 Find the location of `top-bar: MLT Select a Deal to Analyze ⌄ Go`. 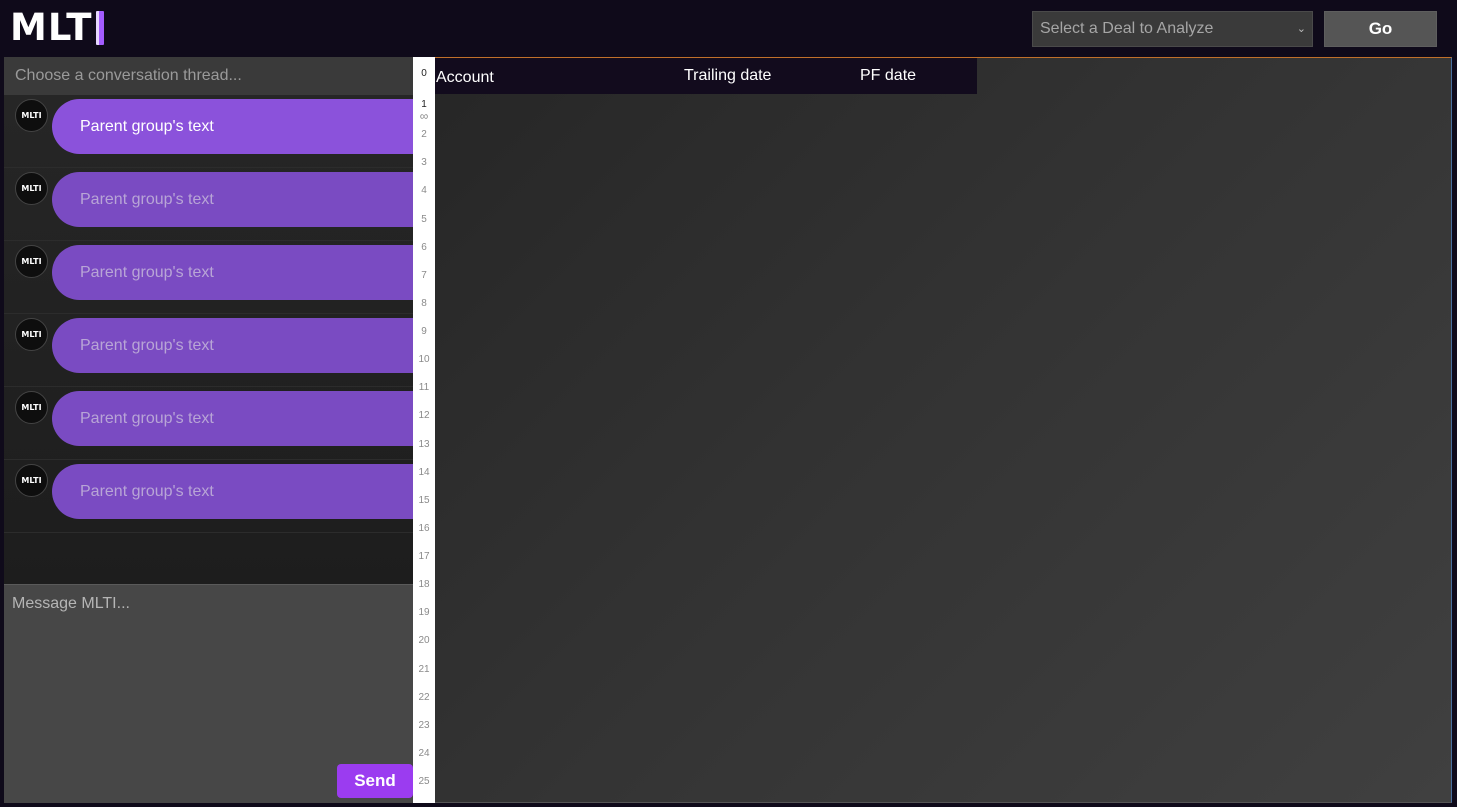

top-bar: MLT Select a Deal to Analyze ⌄ Go is located at coordinates (728, 28).